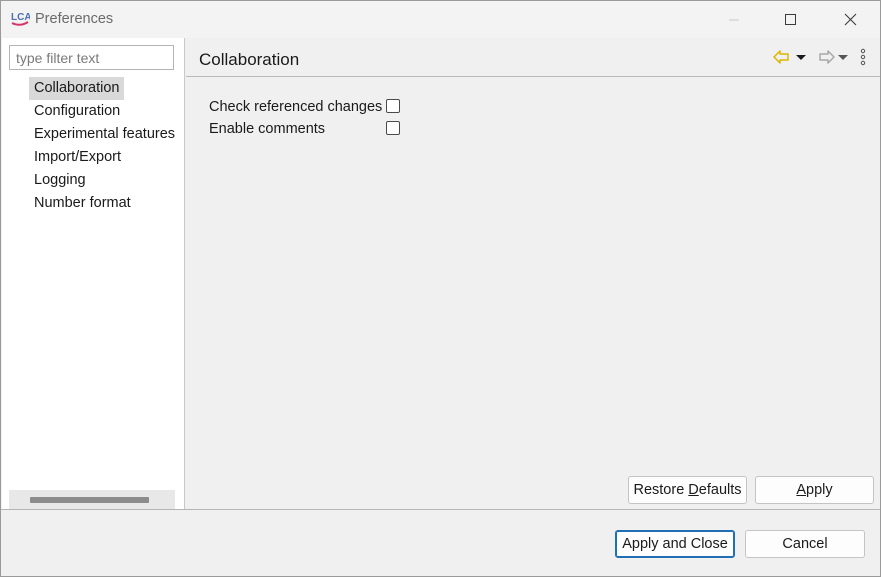 The width and height of the screenshot is (881, 577). Describe the element at coordinates (77, 88) in the screenshot. I see `tree-item-collaboration: Collaboration` at that location.